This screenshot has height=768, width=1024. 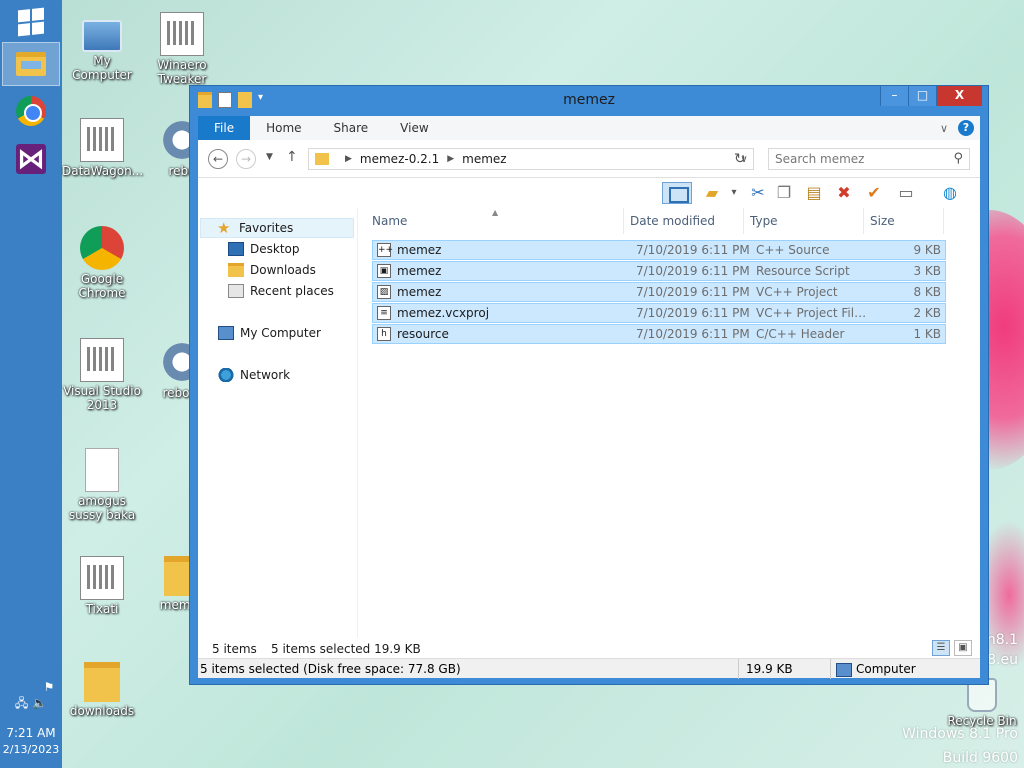 I want to click on project-filters-icon: ≡, so click(x=384, y=313).